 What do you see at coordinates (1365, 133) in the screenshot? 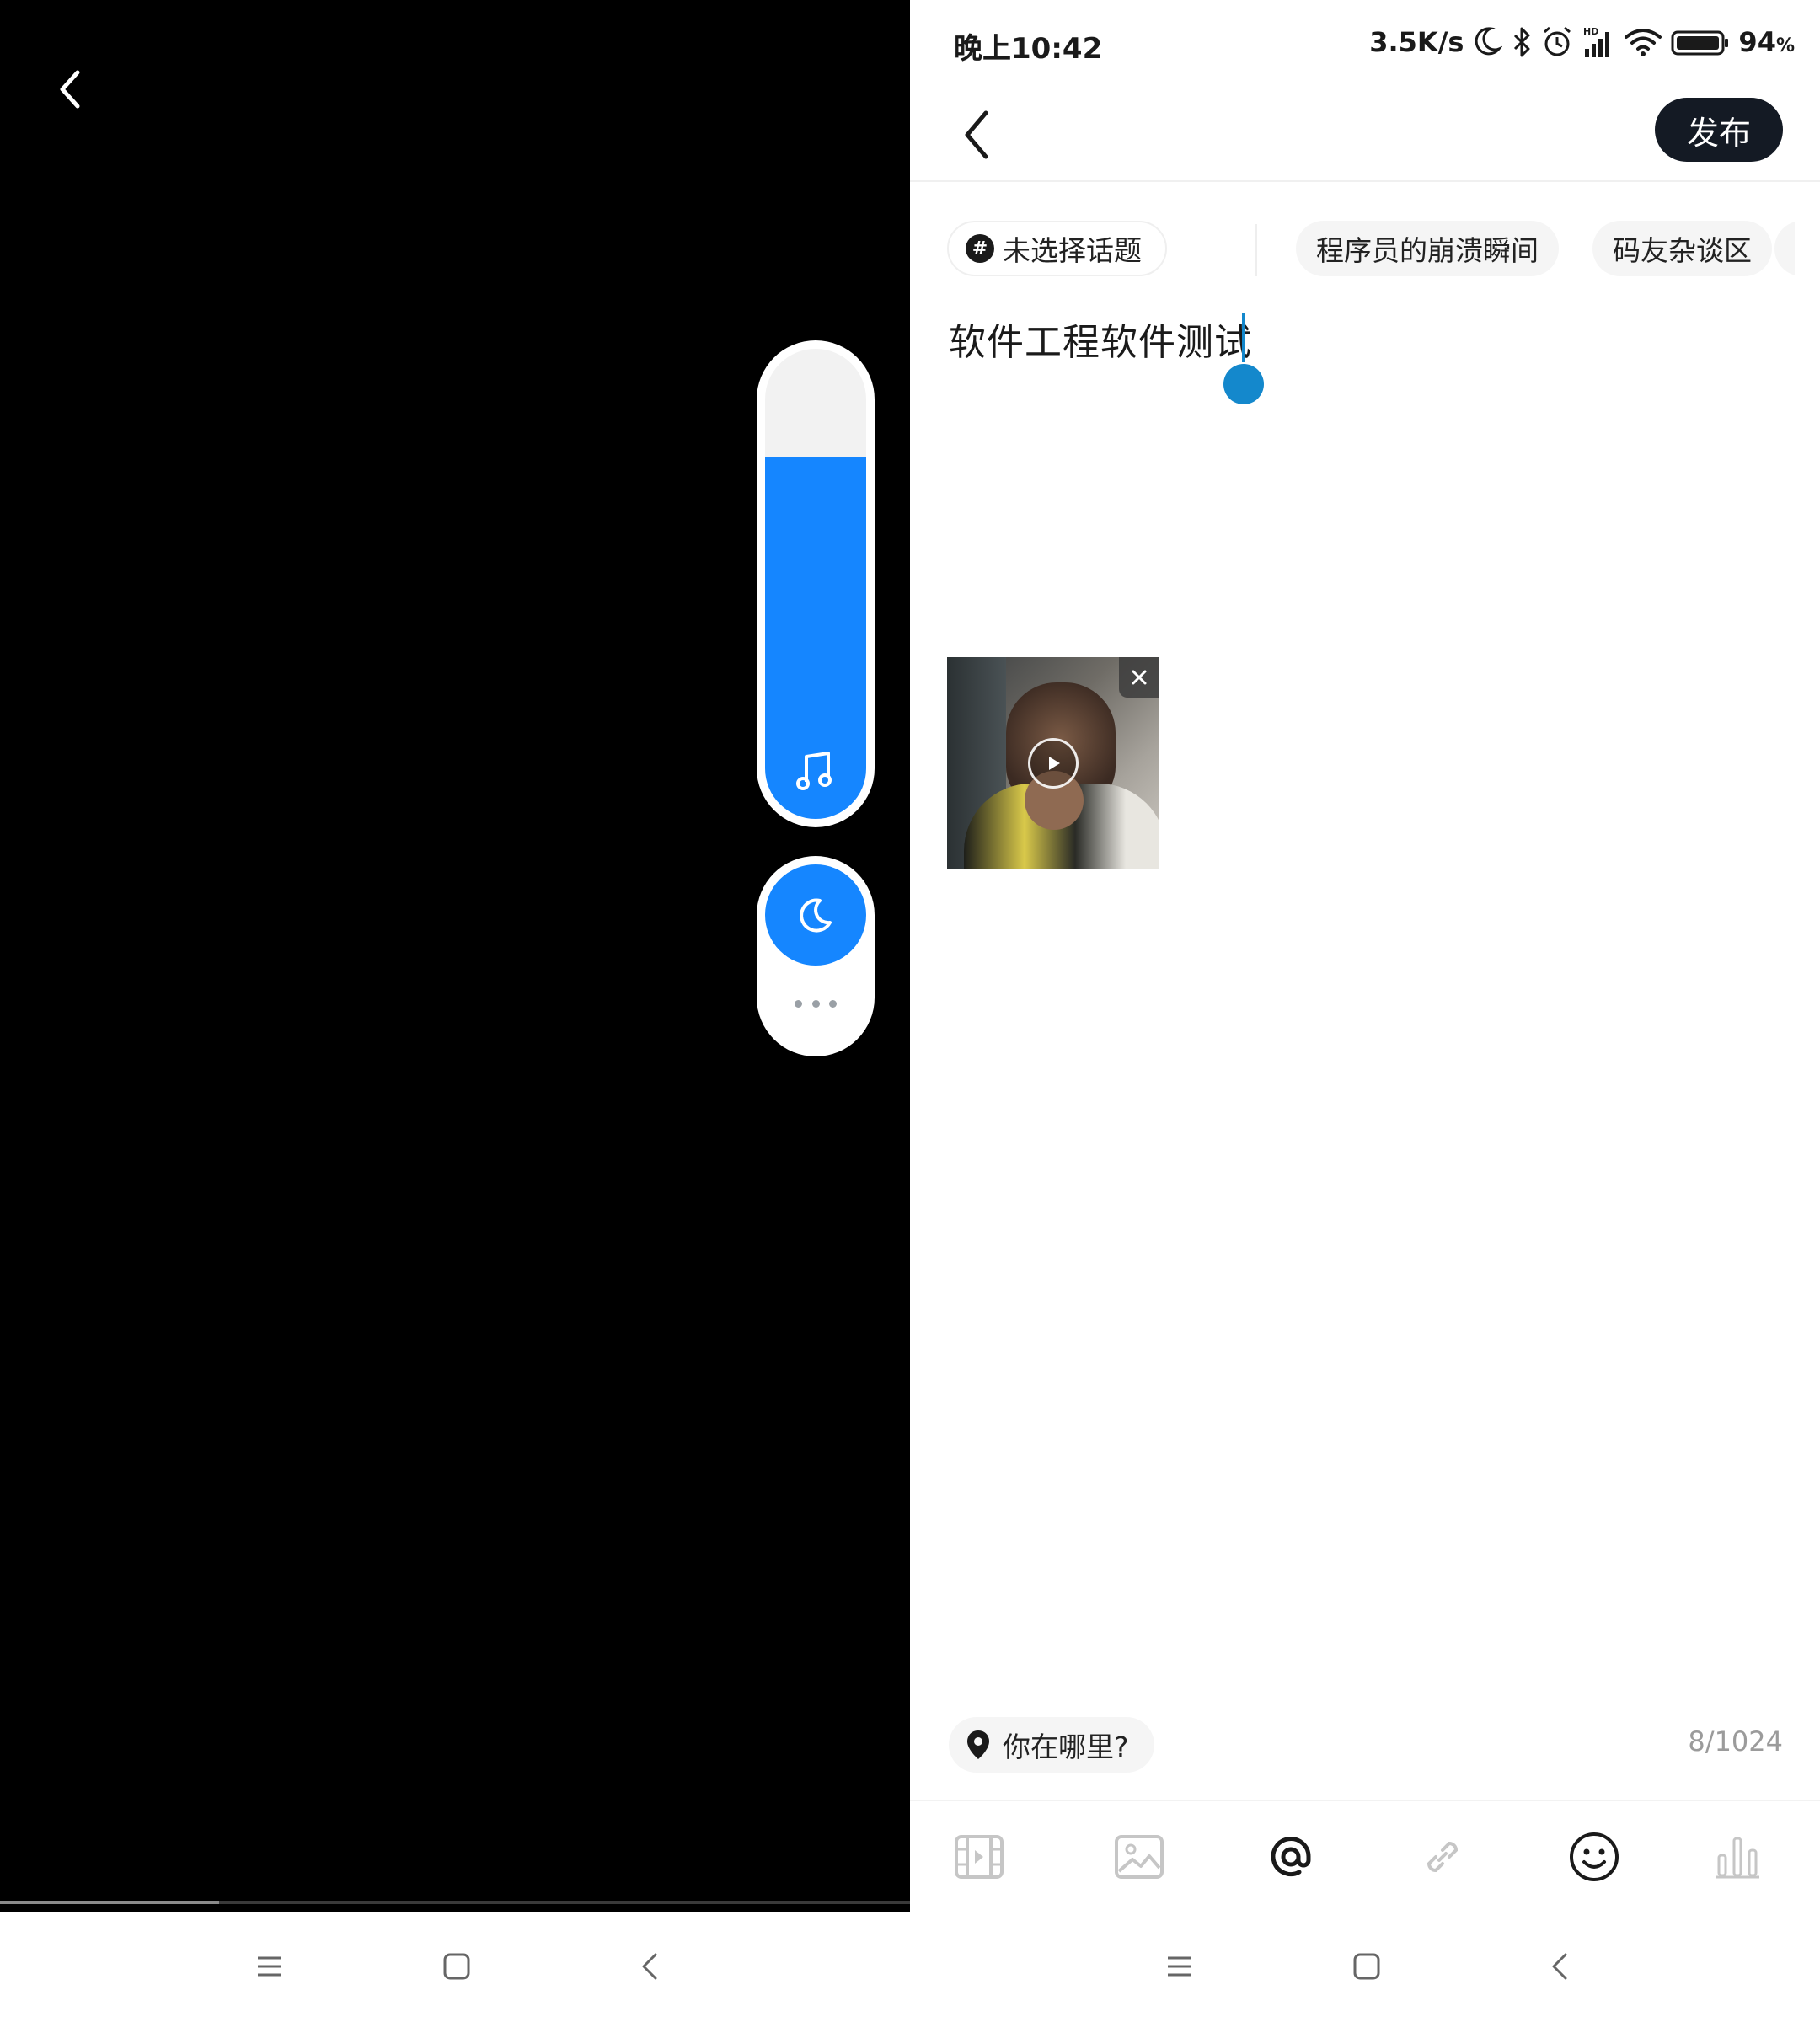
I see `compose-header: 发布` at bounding box center [1365, 133].